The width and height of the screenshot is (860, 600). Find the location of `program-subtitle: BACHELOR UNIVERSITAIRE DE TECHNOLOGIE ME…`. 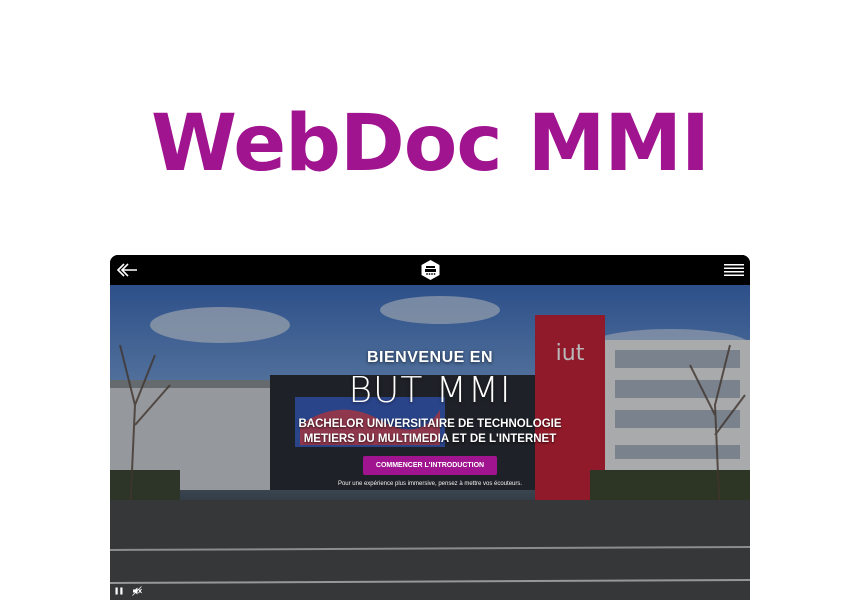

program-subtitle: BACHELOR UNIVERSITAIRE DE TECHNOLOGIE ME… is located at coordinates (430, 432).